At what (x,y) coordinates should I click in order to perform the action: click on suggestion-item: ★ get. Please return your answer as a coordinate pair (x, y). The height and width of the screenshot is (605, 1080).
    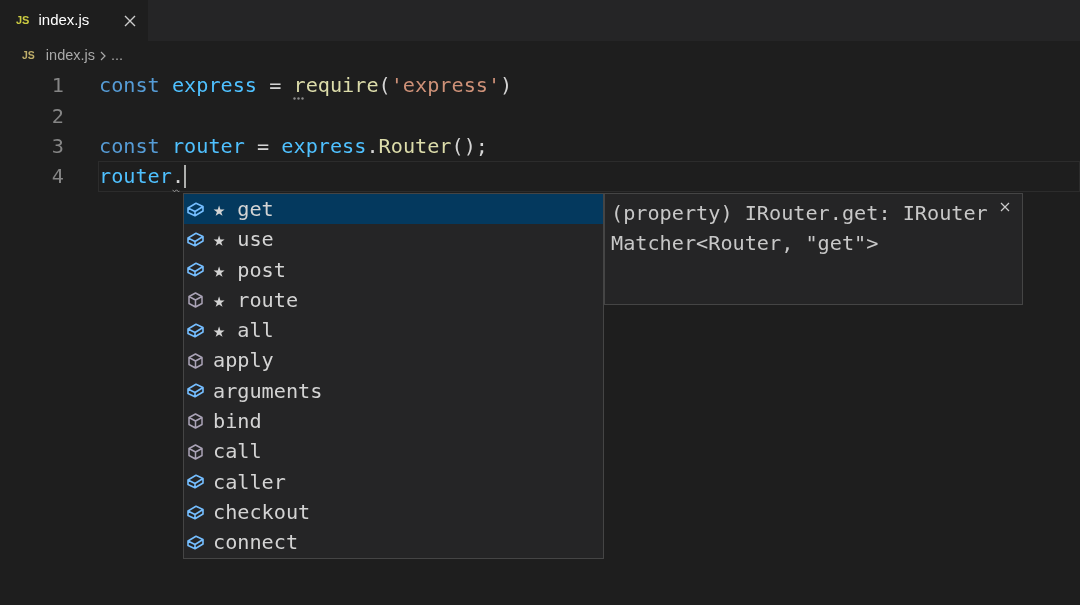
    Looking at the image, I should click on (393, 209).